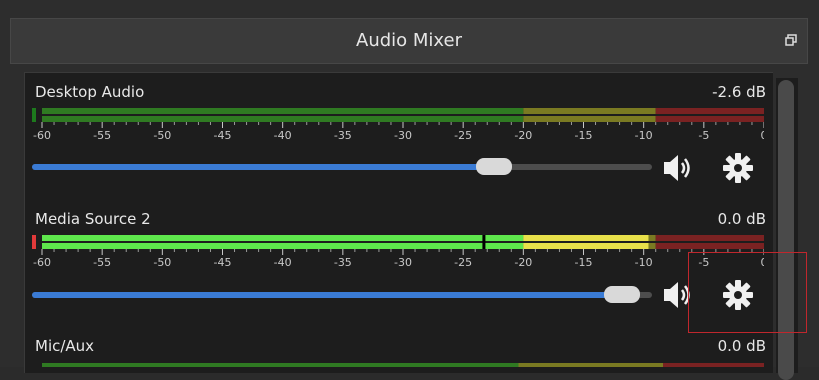 The width and height of the screenshot is (819, 380). What do you see at coordinates (484, 242) in the screenshot?
I see `meter-peak-marker` at bounding box center [484, 242].